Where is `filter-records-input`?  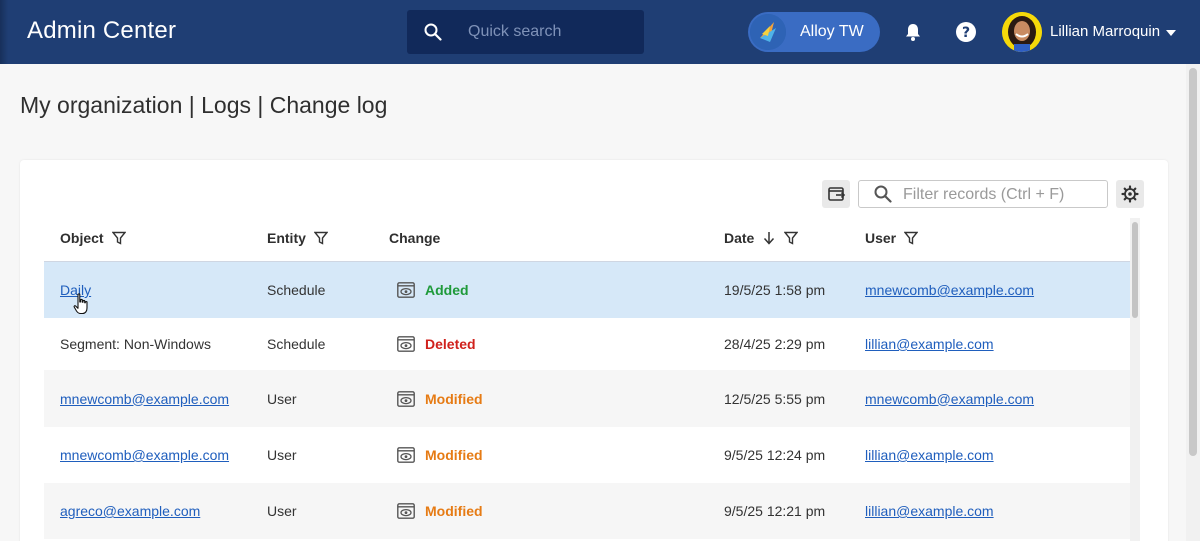 filter-records-input is located at coordinates (1003, 195).